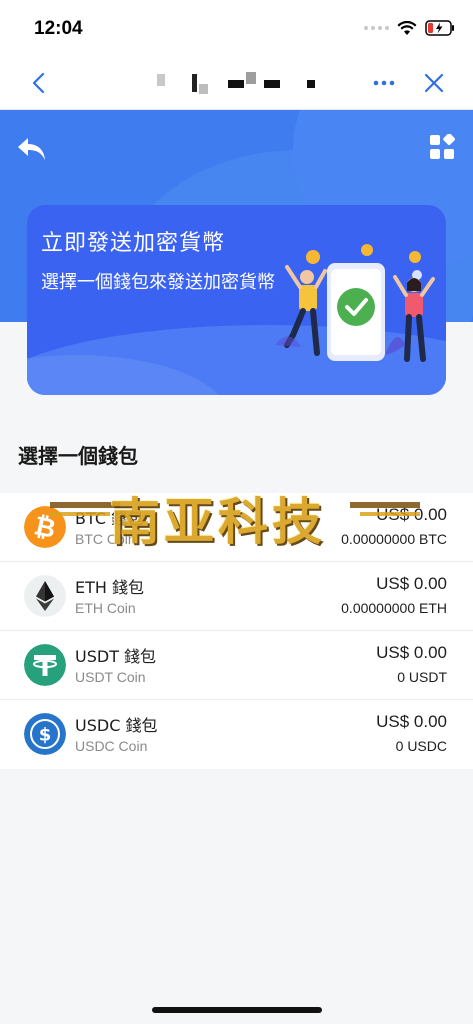  I want to click on celebration-illustration, so click(355, 303).